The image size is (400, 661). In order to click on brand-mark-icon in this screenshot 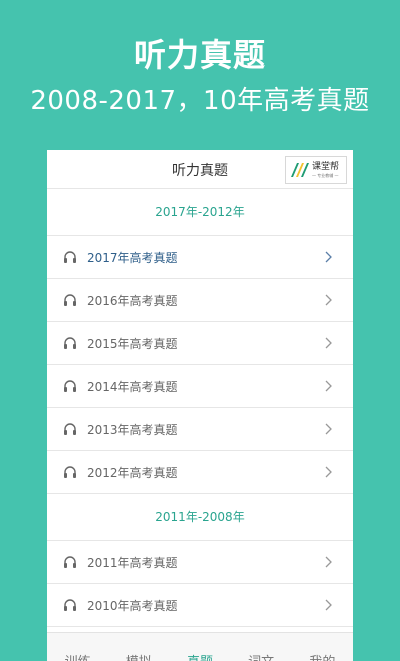, I will do `click(299, 170)`.